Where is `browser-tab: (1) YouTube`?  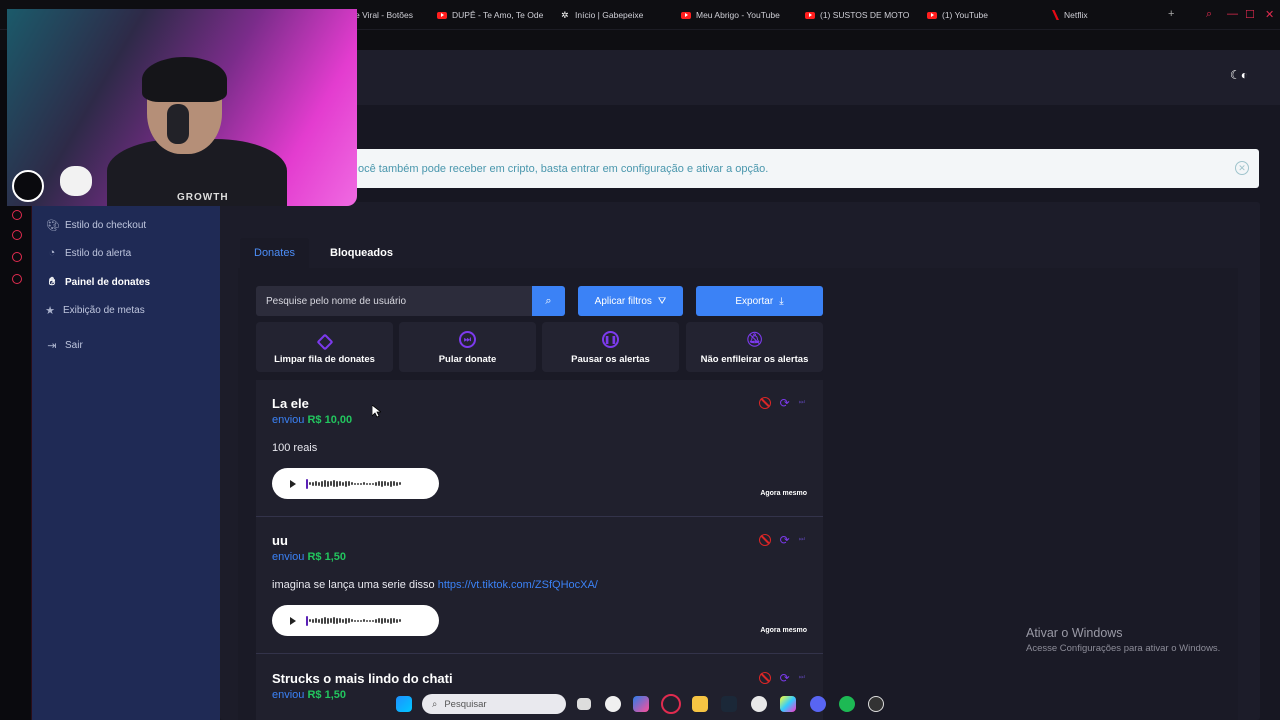
browser-tab: (1) YouTube is located at coordinates (972, 15).